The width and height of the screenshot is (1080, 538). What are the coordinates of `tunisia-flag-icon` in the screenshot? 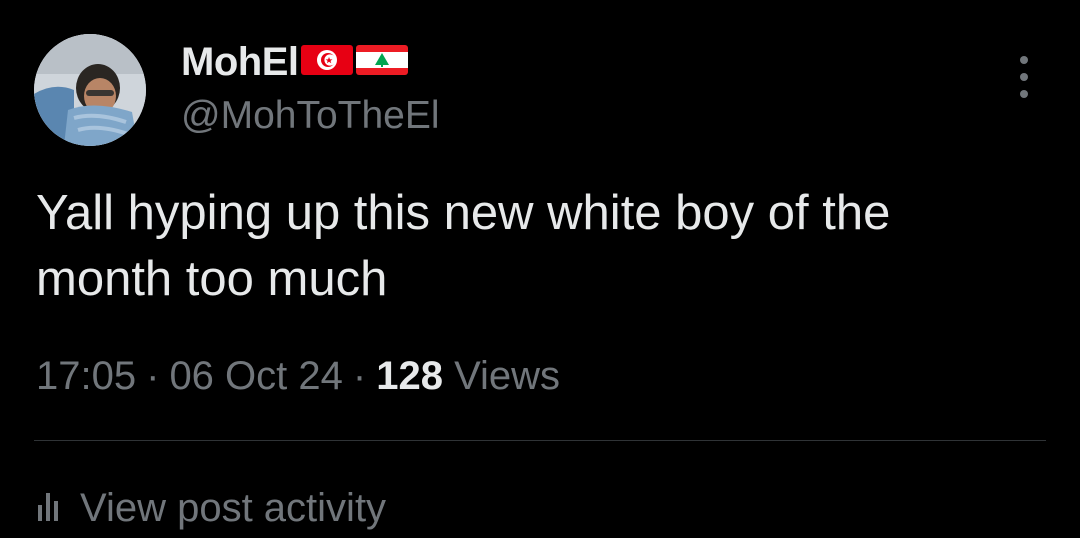 It's located at (327, 62).